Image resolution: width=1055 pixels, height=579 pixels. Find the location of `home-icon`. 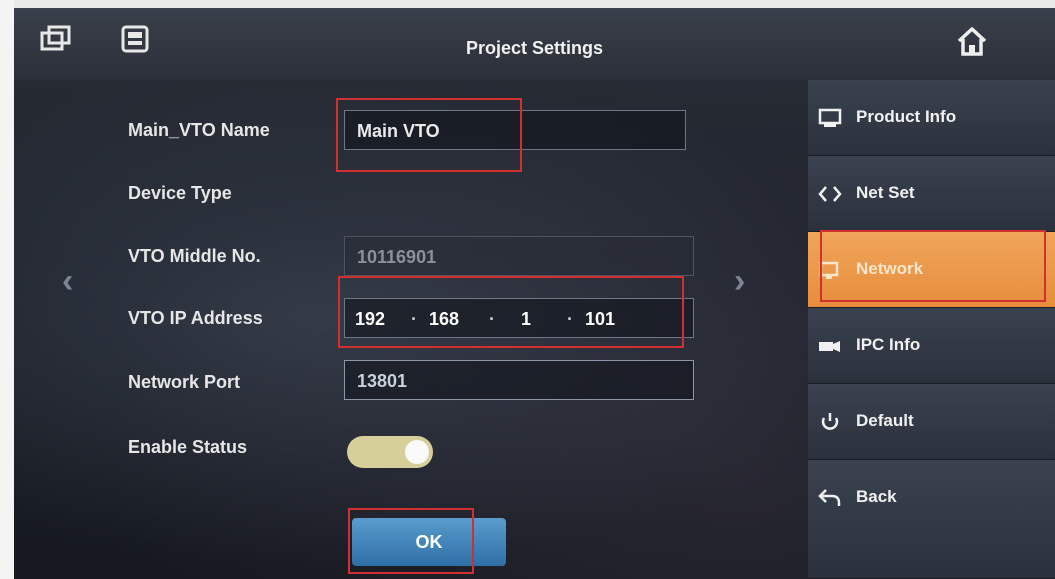

home-icon is located at coordinates (972, 41).